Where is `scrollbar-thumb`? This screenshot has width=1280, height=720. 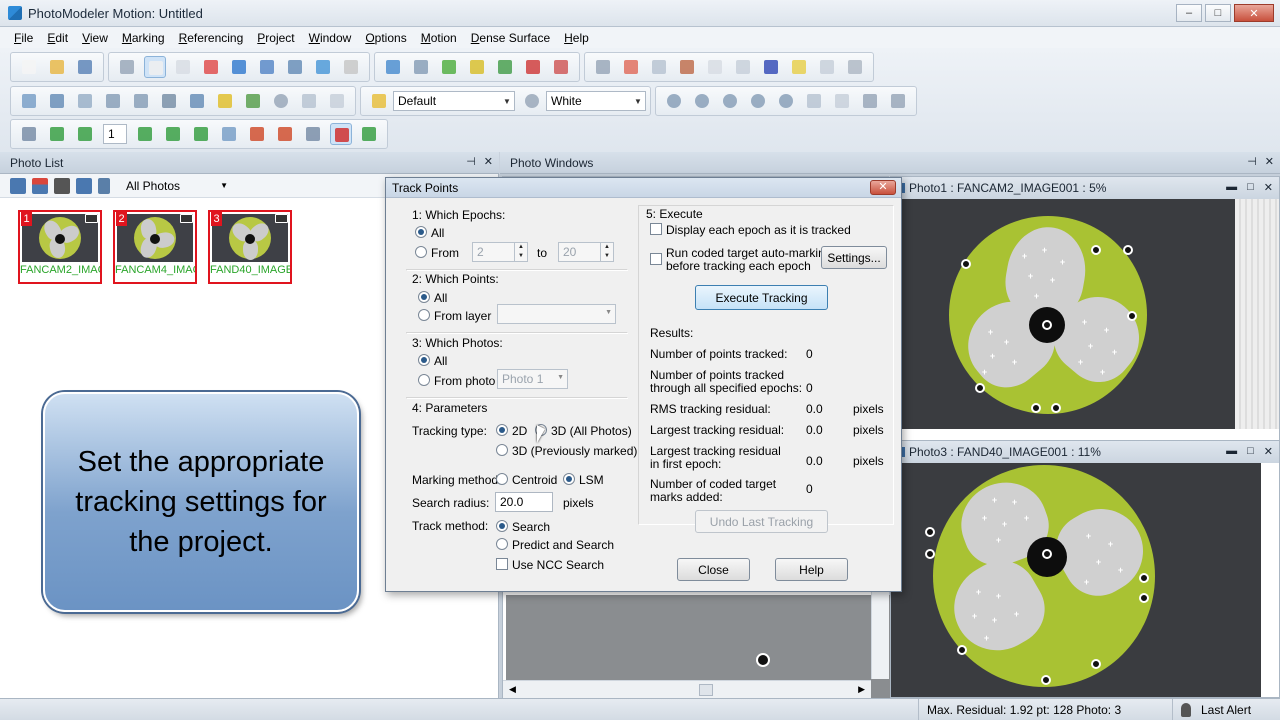
scrollbar-thumb is located at coordinates (706, 690).